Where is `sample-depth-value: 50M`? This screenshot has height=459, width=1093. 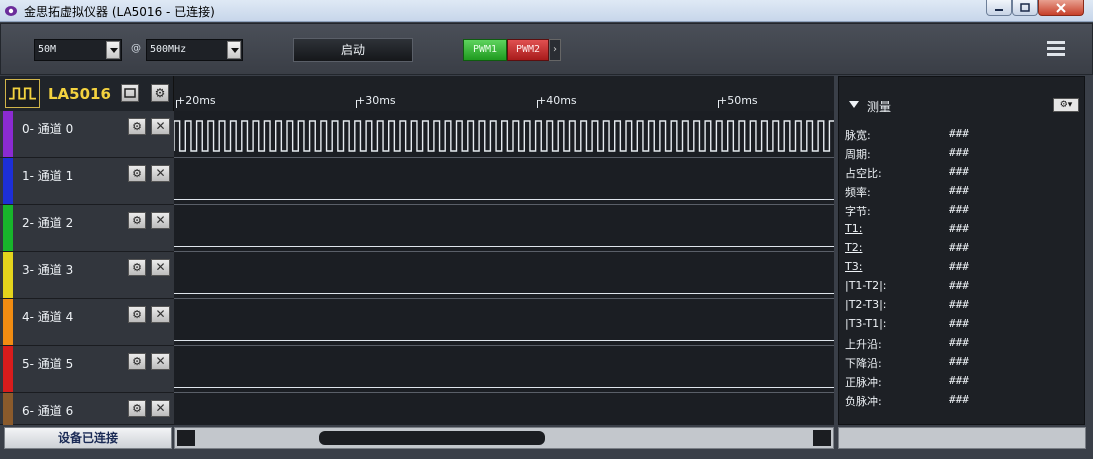
sample-depth-value: 50M is located at coordinates (47, 49).